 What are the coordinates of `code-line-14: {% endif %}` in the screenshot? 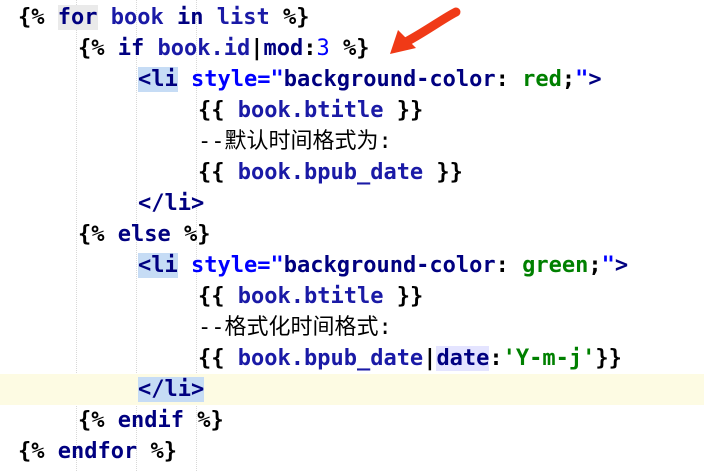 It's located at (352, 420).